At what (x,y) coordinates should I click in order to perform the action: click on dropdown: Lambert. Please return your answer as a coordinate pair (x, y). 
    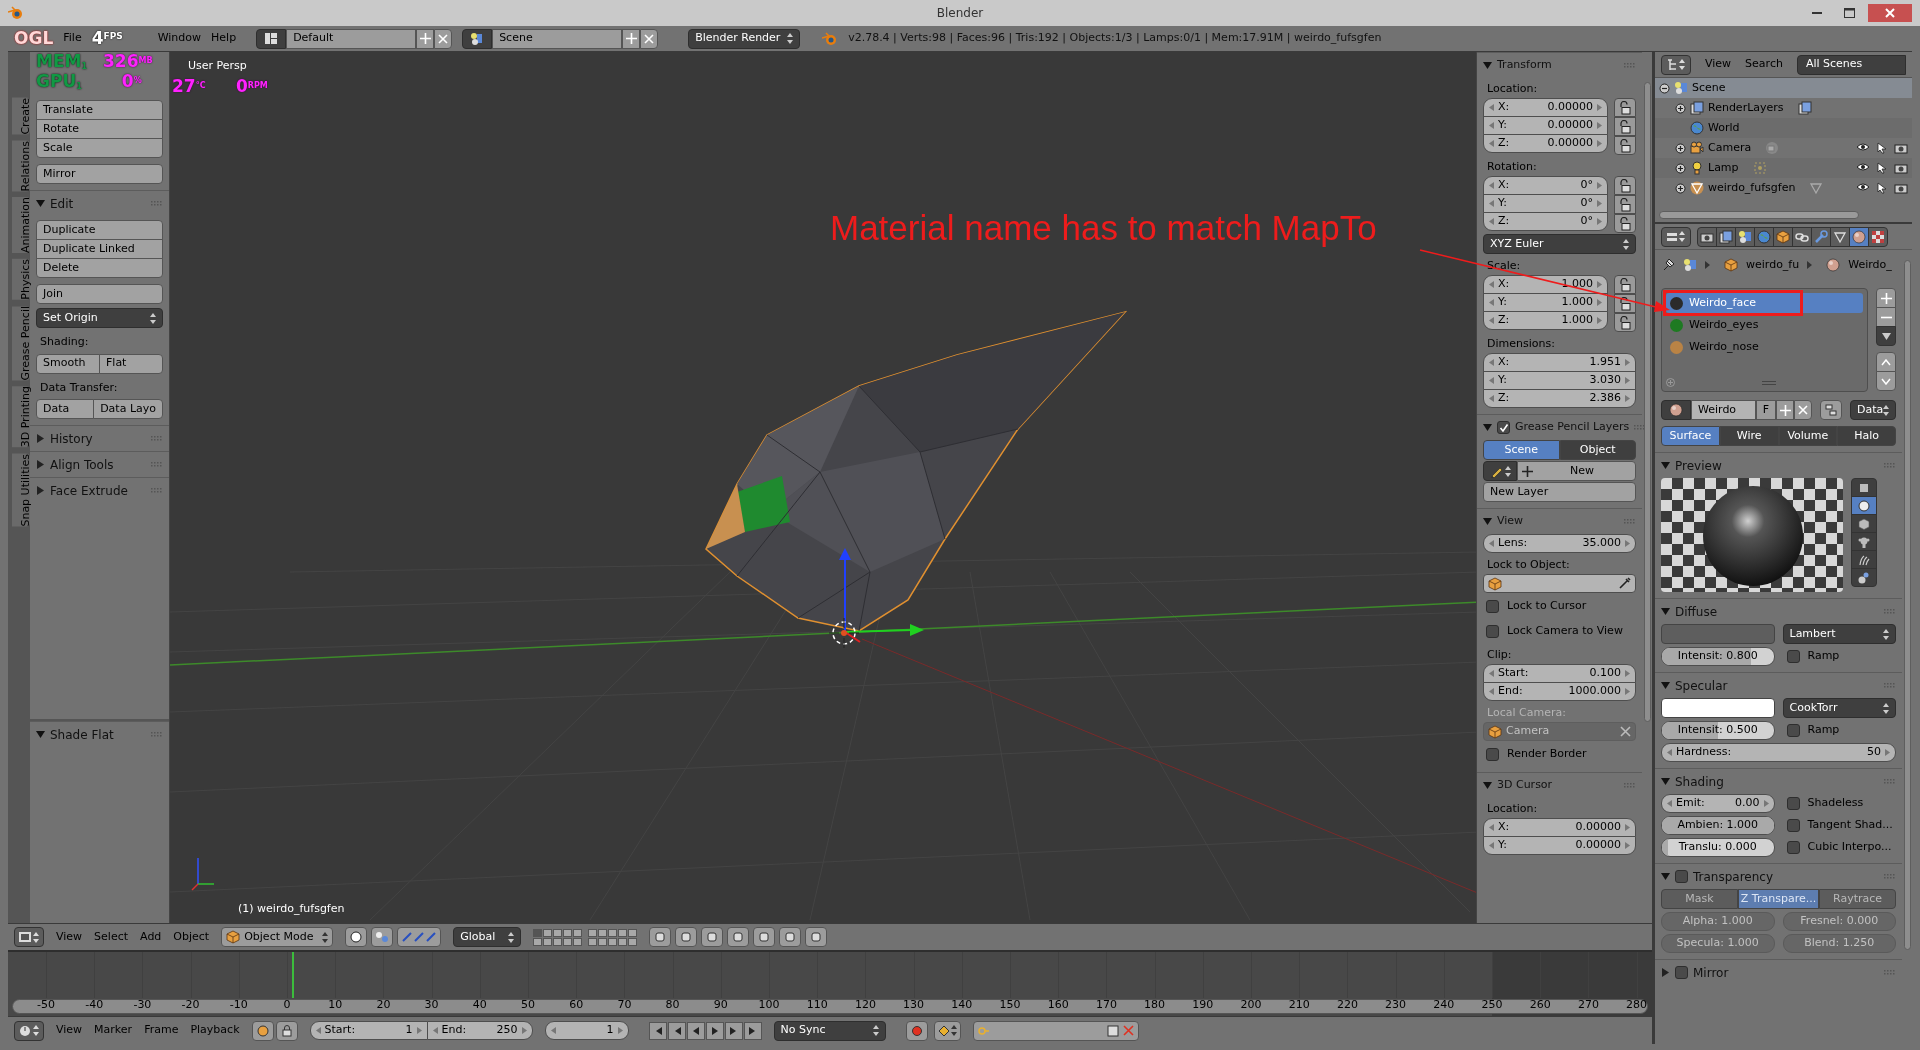
    Looking at the image, I should click on (1839, 634).